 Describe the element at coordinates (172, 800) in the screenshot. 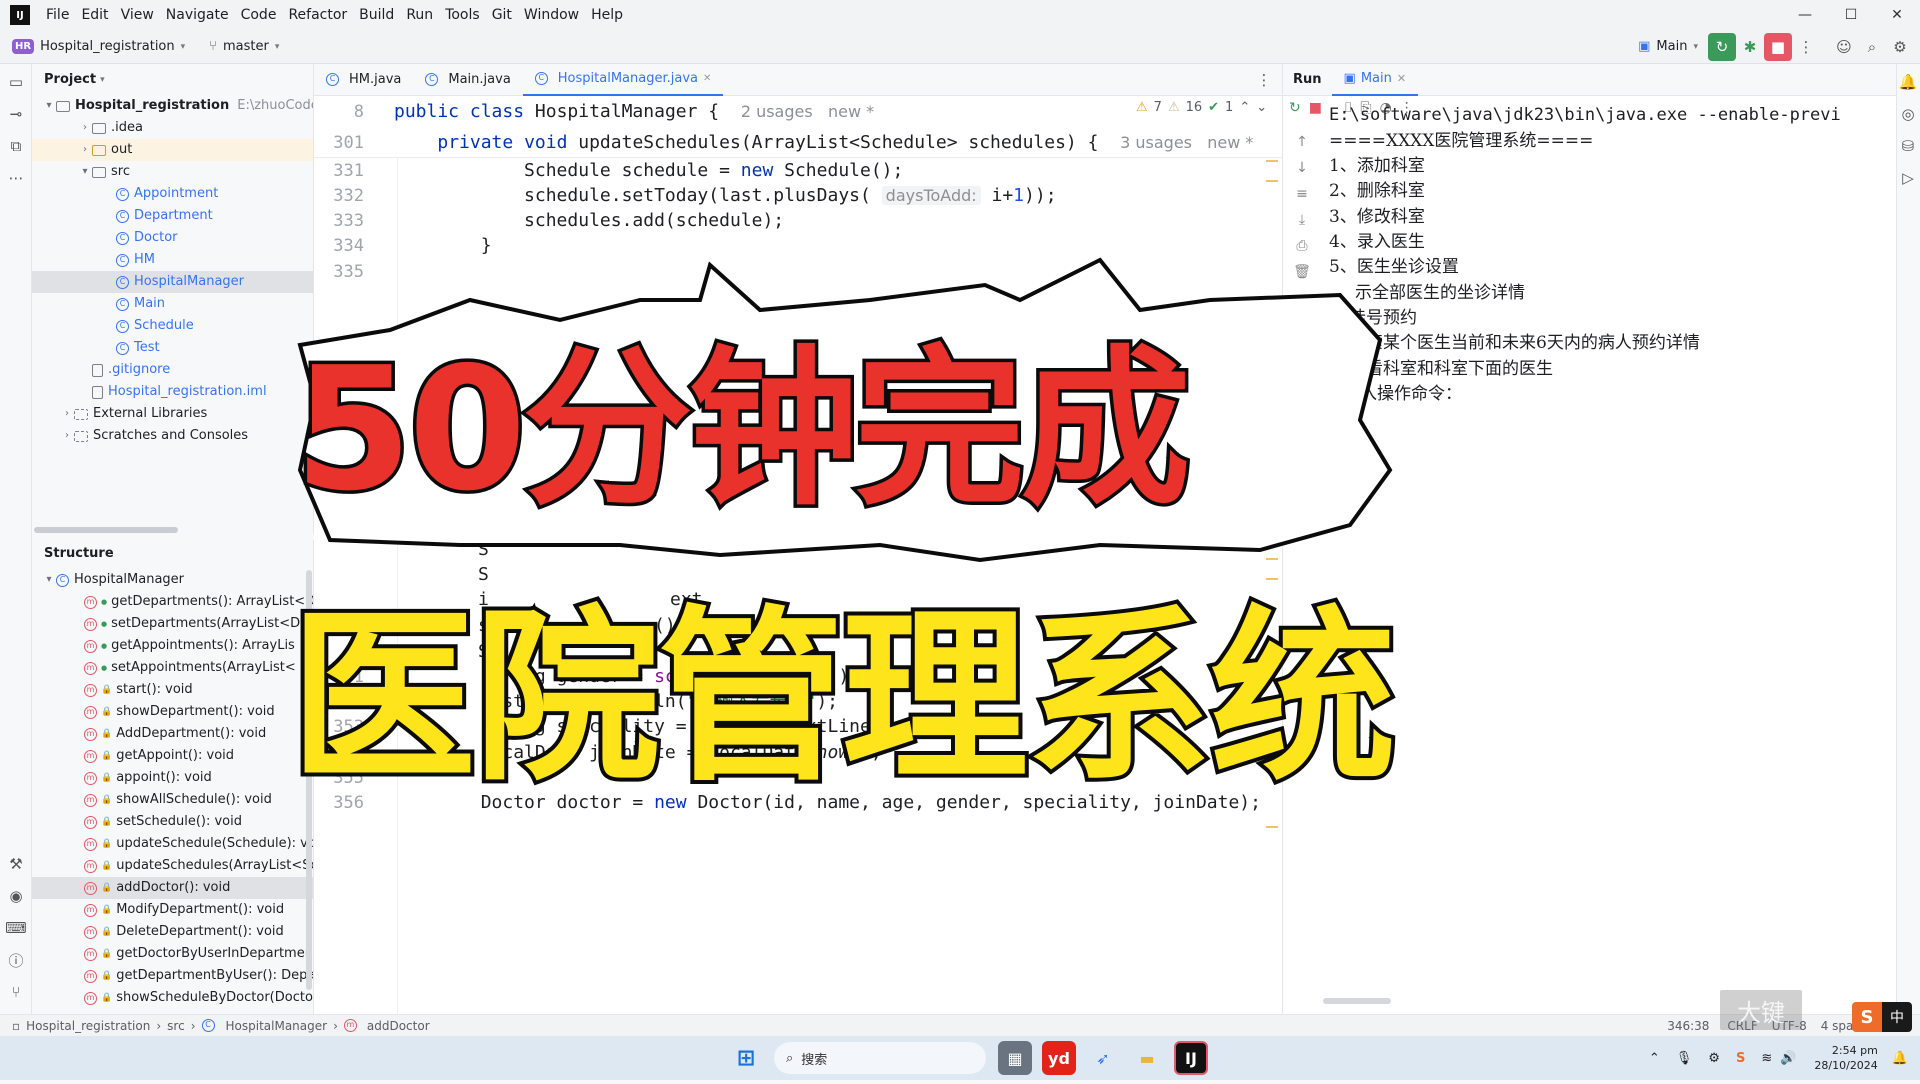

I see `structure-method-item: m 🔒 showAllSchedule(): void` at that location.